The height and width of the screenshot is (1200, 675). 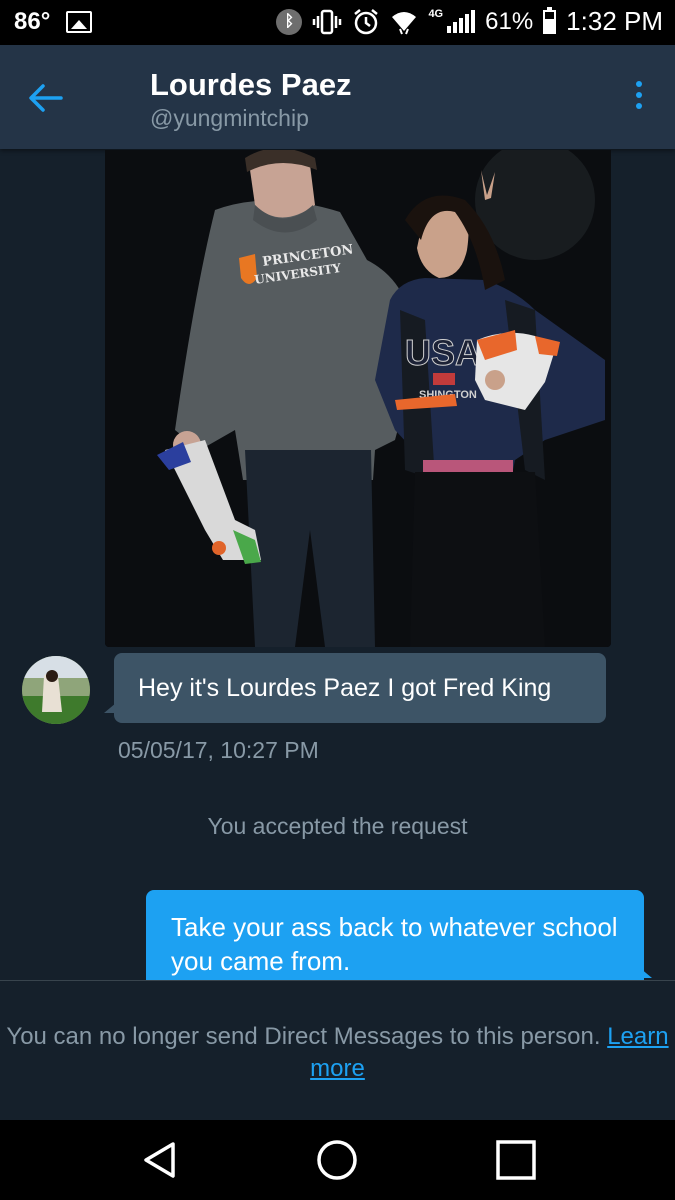 I want to click on image-icon, so click(x=79, y=22).